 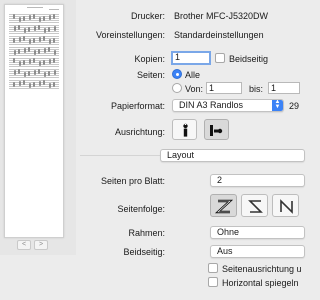 I want to click on paper-size-dimensions: 29, so click(x=294, y=106).